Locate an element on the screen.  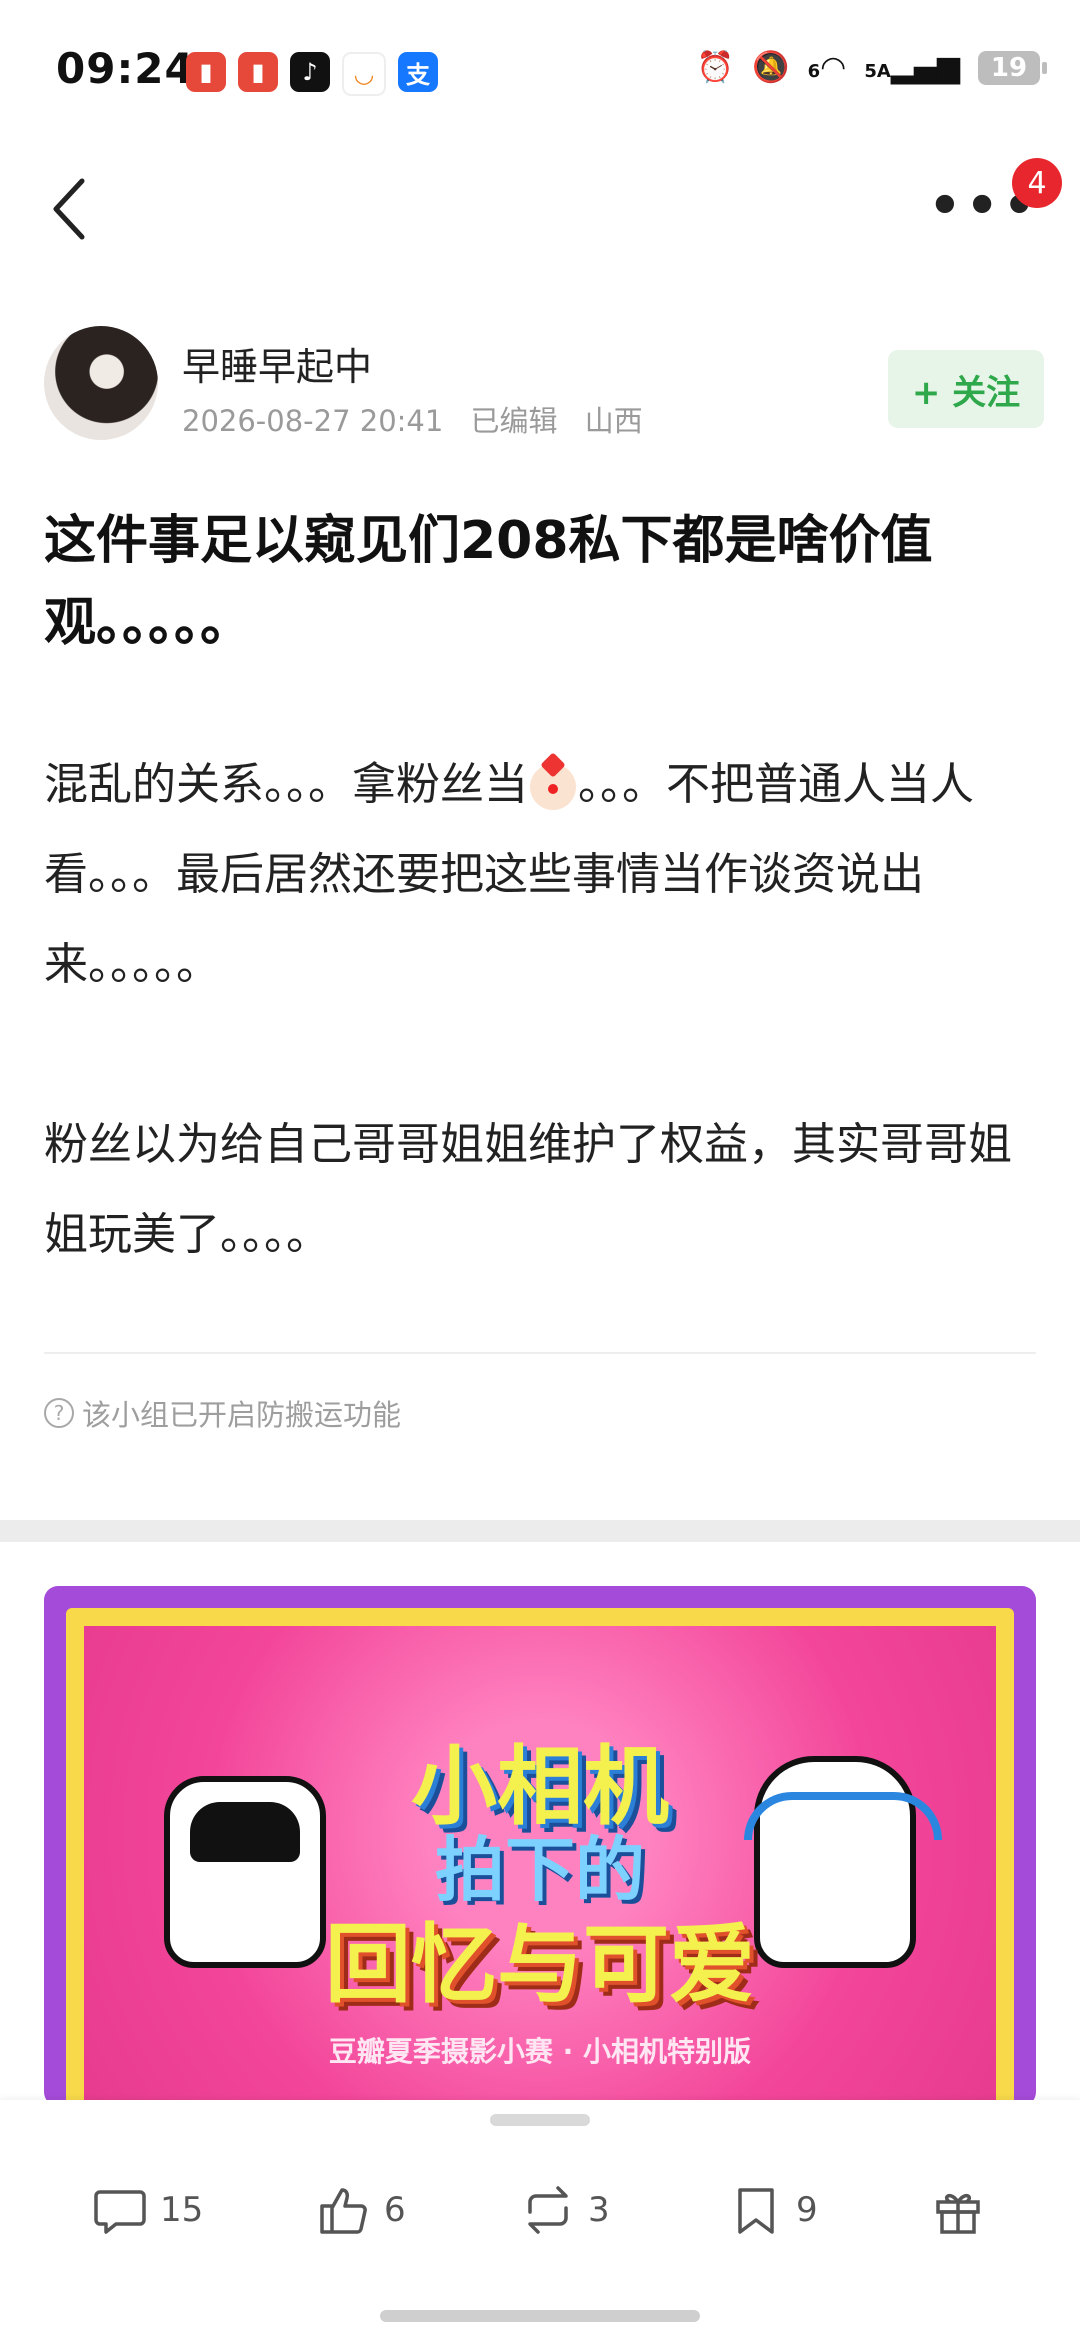
status-time: 09:24 is located at coordinates (125, 68).